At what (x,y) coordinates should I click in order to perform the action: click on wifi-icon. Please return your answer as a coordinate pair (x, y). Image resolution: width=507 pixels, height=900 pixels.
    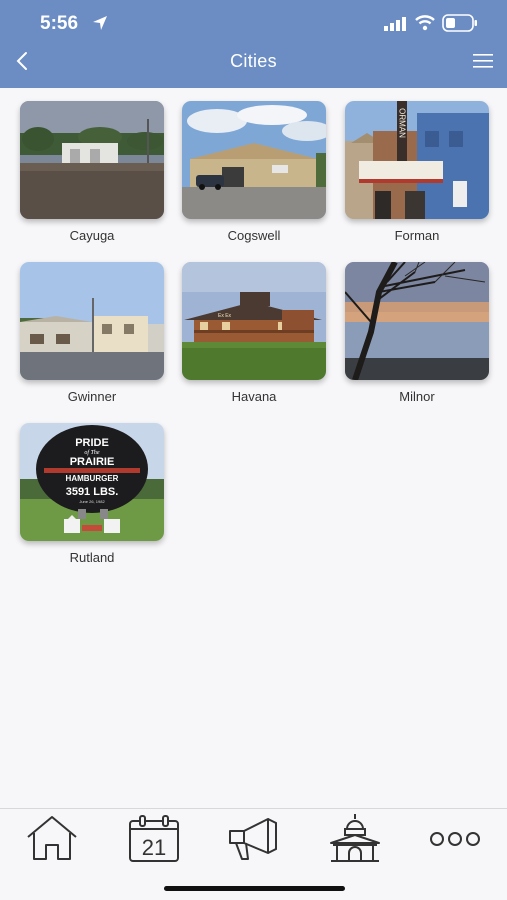
    Looking at the image, I should click on (425, 23).